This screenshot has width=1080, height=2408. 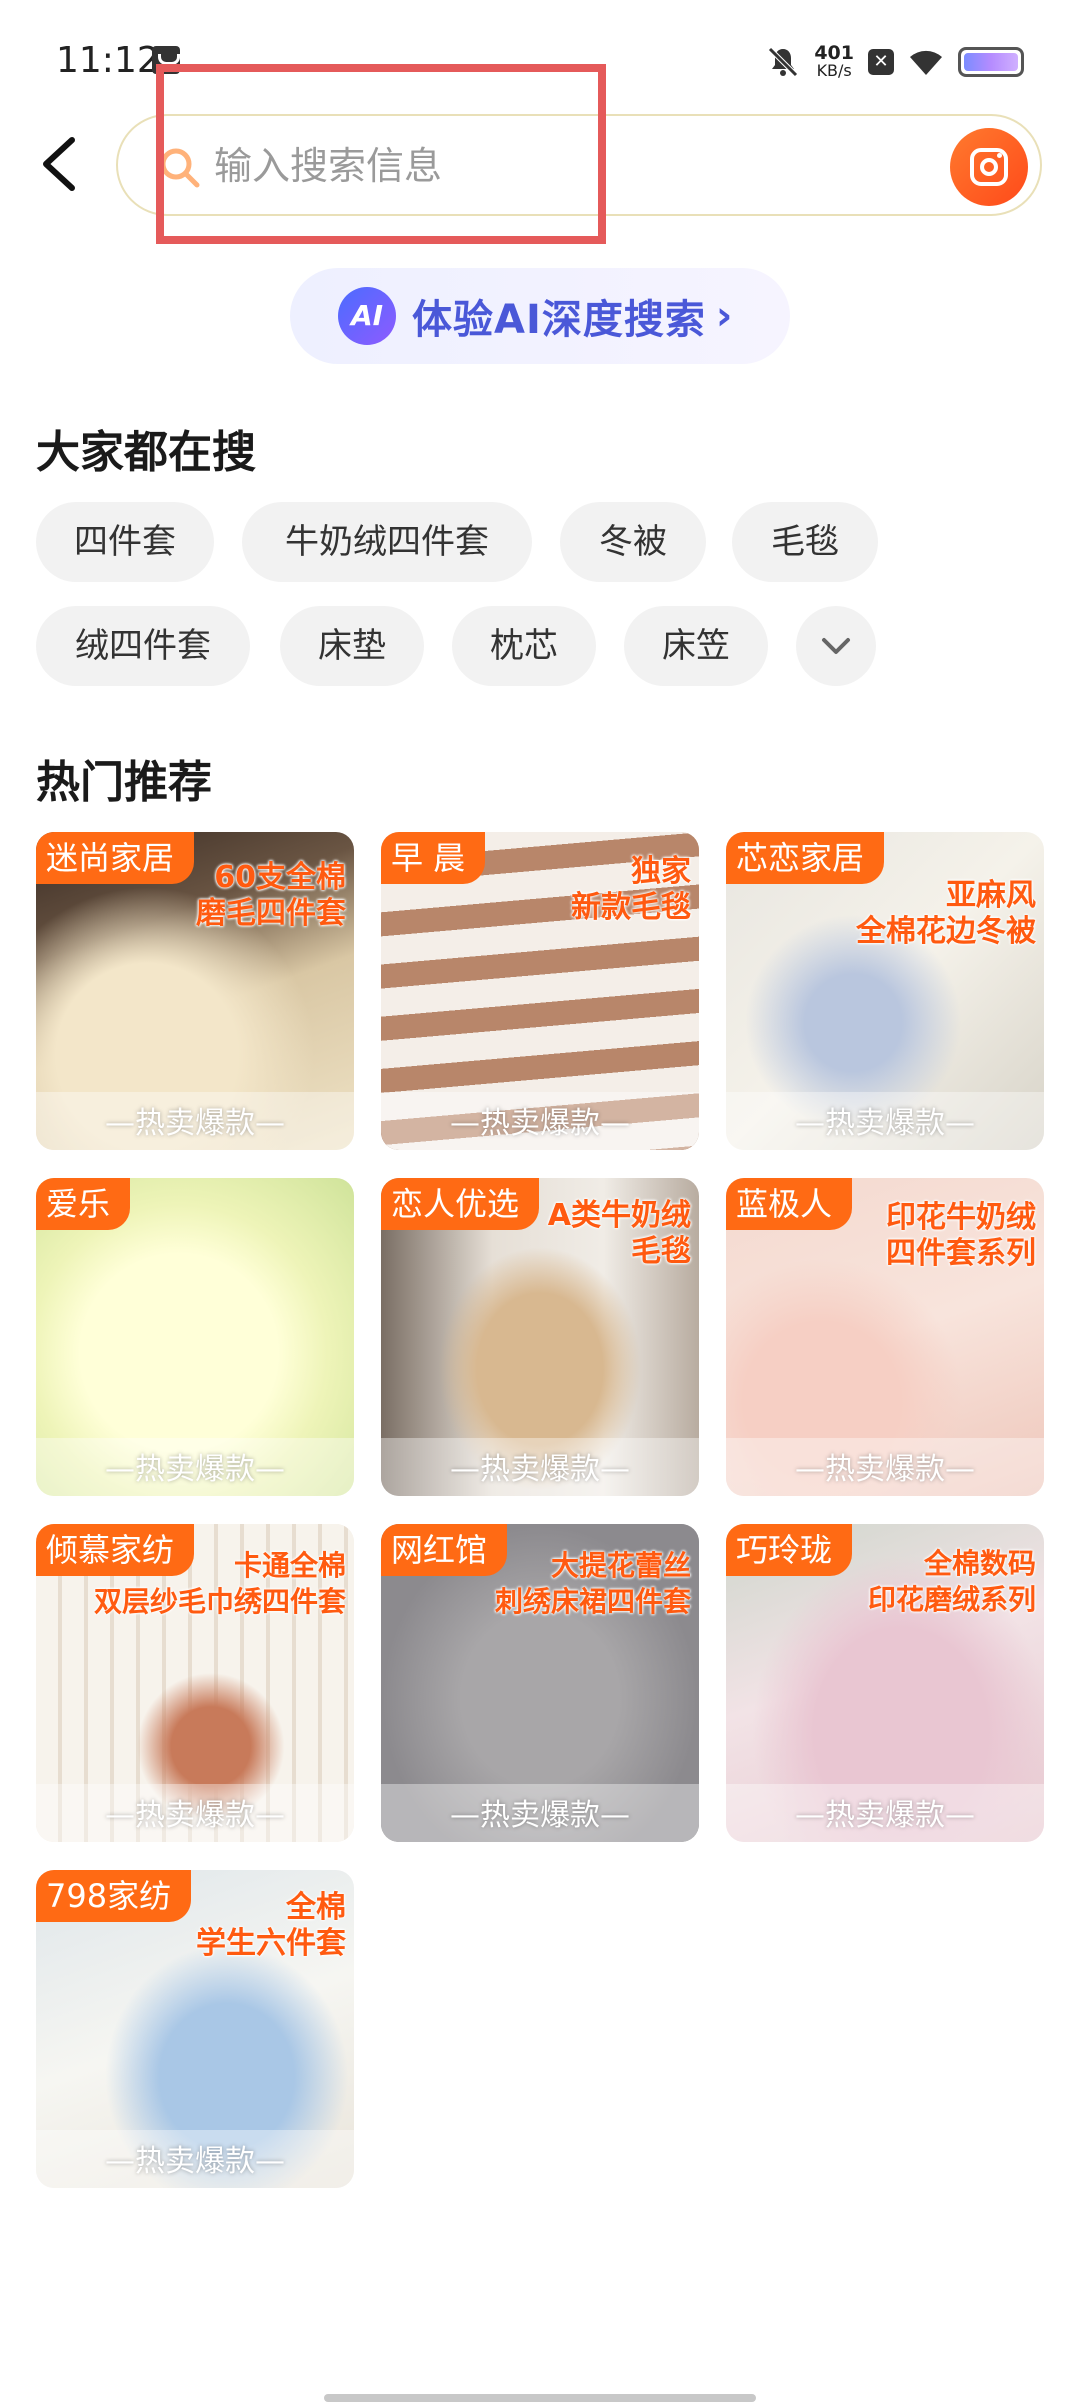 What do you see at coordinates (991, 62) in the screenshot?
I see `battery-icon` at bounding box center [991, 62].